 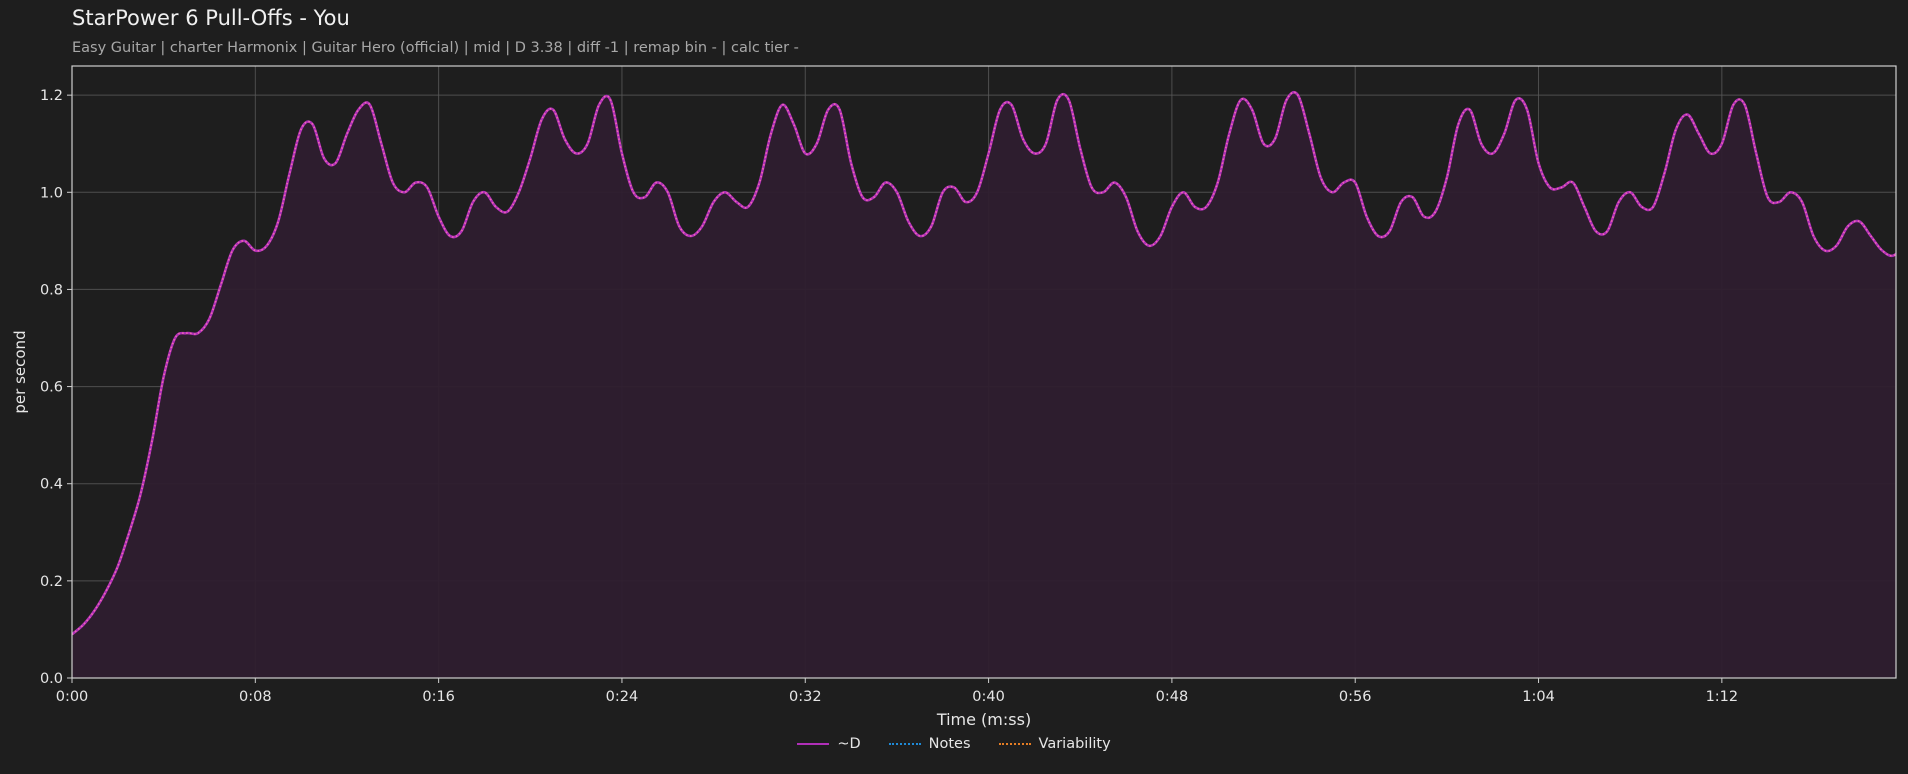 I want to click on y-tick-label-5: 1.0, so click(x=51, y=193).